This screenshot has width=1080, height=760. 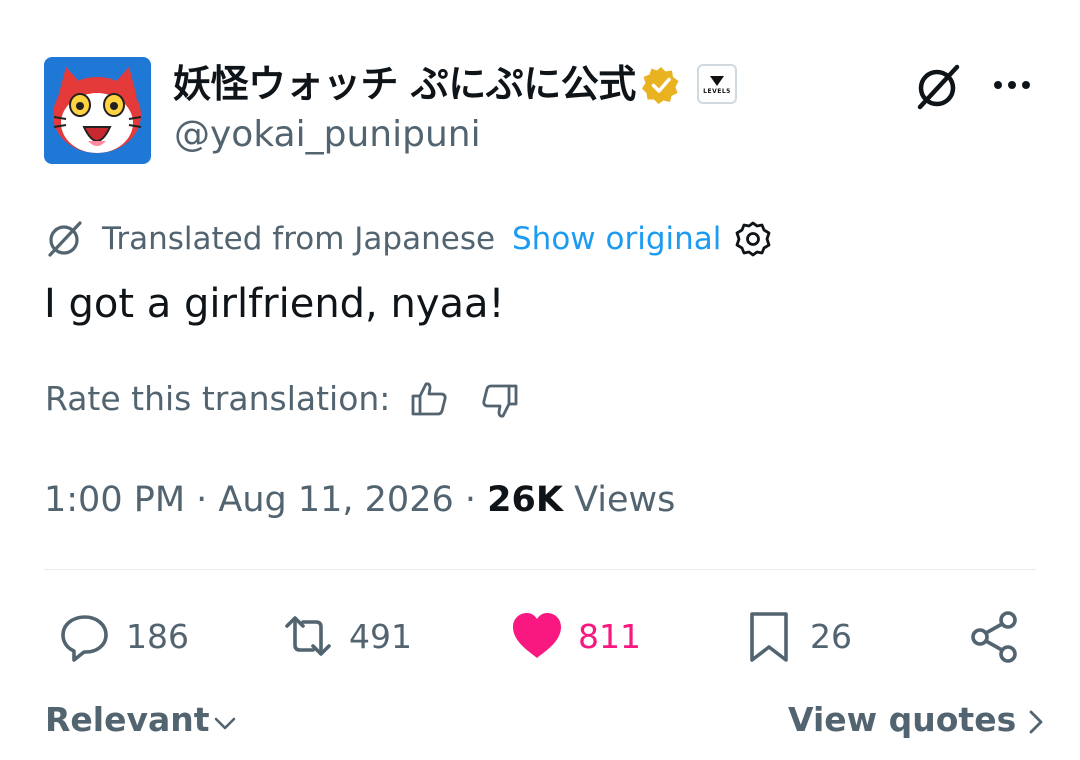 I want to click on sort-label: Relevant, so click(x=127, y=719).